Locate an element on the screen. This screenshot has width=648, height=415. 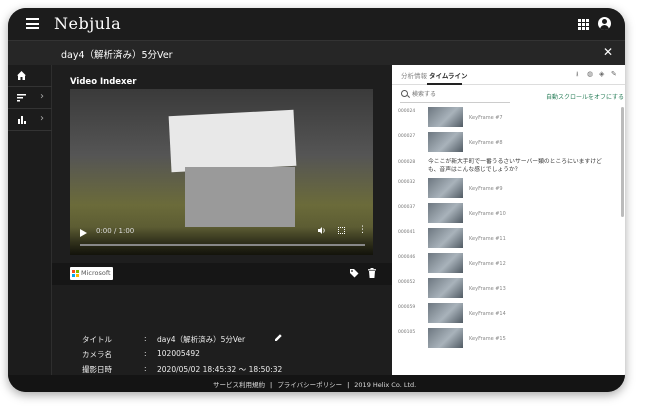
timeline-timestamp: 000105 is located at coordinates (407, 332).